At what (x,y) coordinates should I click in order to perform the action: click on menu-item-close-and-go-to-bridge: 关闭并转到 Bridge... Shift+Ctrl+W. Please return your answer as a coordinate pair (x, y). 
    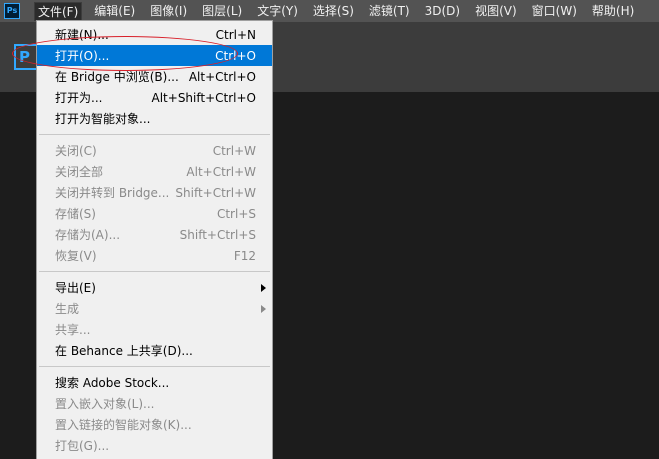
    Looking at the image, I should click on (154, 192).